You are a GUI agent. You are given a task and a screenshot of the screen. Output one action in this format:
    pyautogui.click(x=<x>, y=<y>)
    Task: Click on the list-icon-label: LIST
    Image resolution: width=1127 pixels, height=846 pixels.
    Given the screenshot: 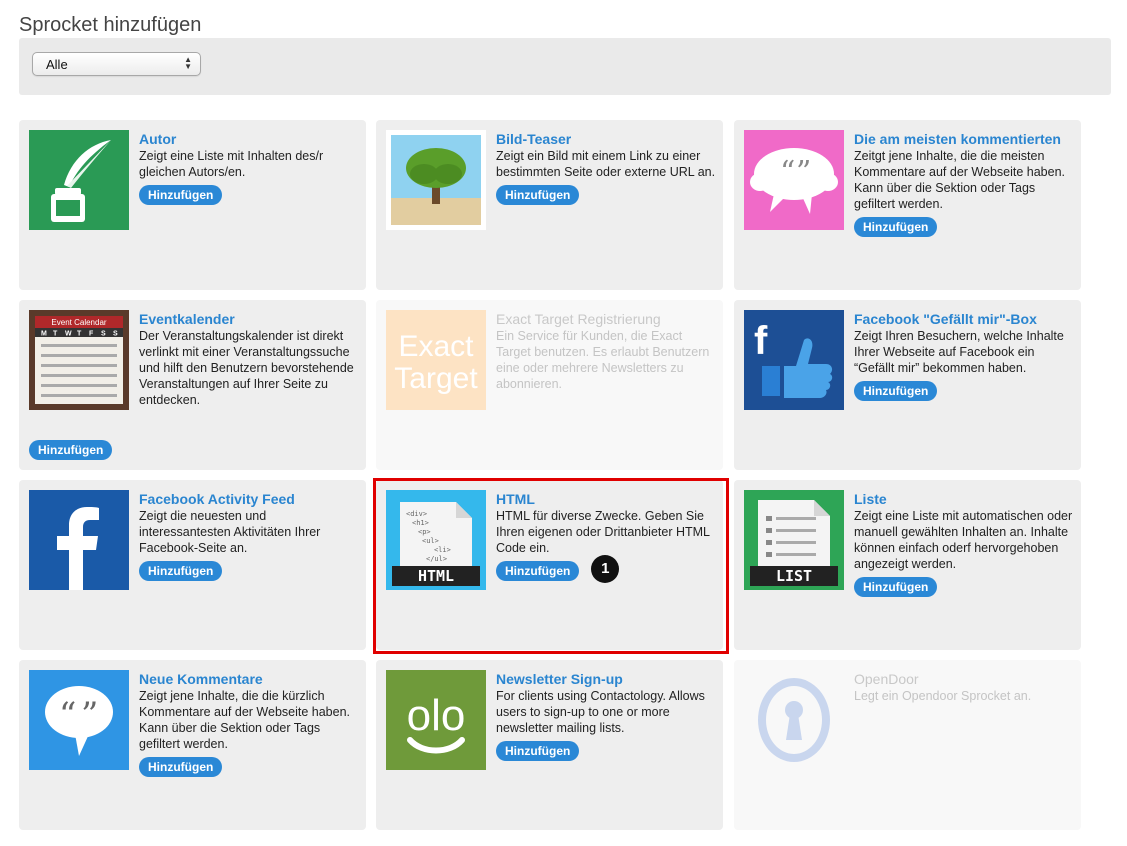 What is the action you would take?
    pyautogui.click(x=794, y=576)
    